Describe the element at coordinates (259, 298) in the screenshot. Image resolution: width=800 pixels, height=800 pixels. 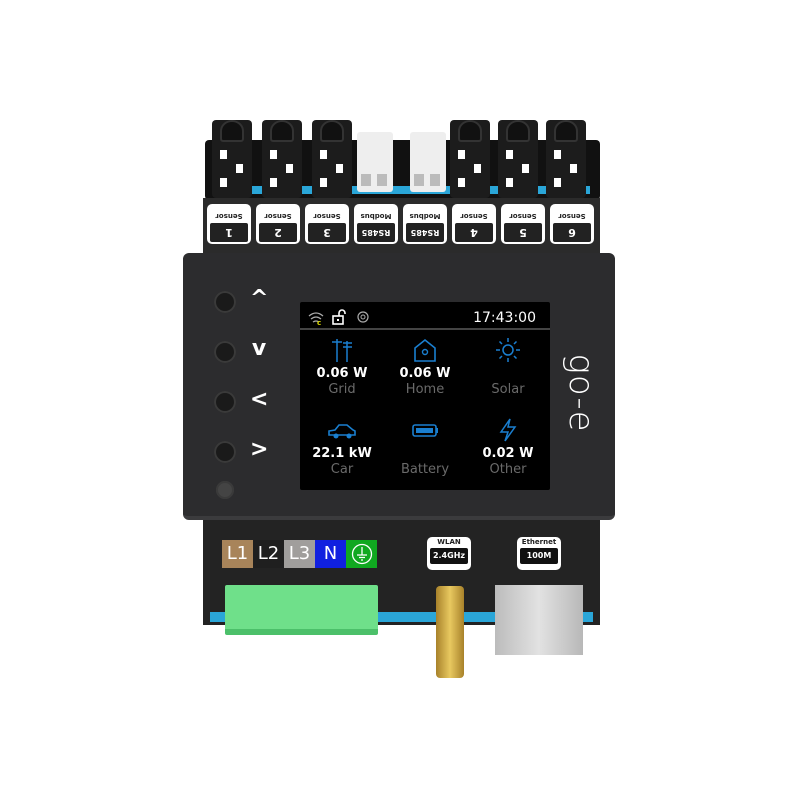
I see `chevron-up-icon: ^` at that location.